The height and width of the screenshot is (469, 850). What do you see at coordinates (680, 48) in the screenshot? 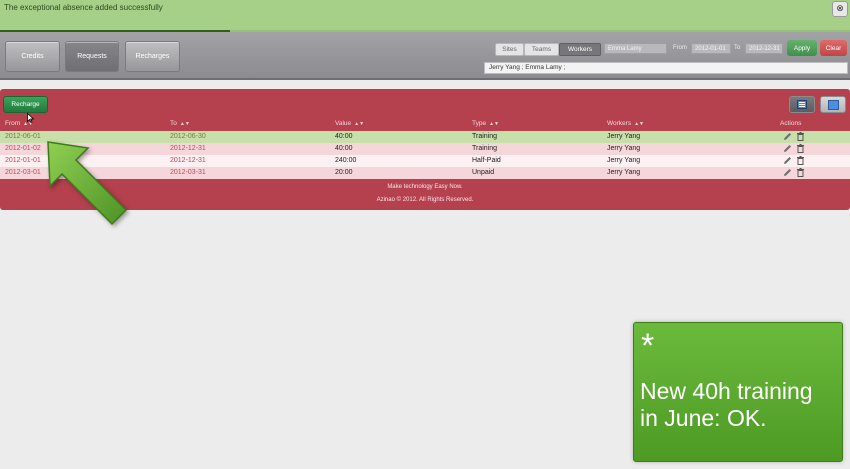
I see `from-label: From` at bounding box center [680, 48].